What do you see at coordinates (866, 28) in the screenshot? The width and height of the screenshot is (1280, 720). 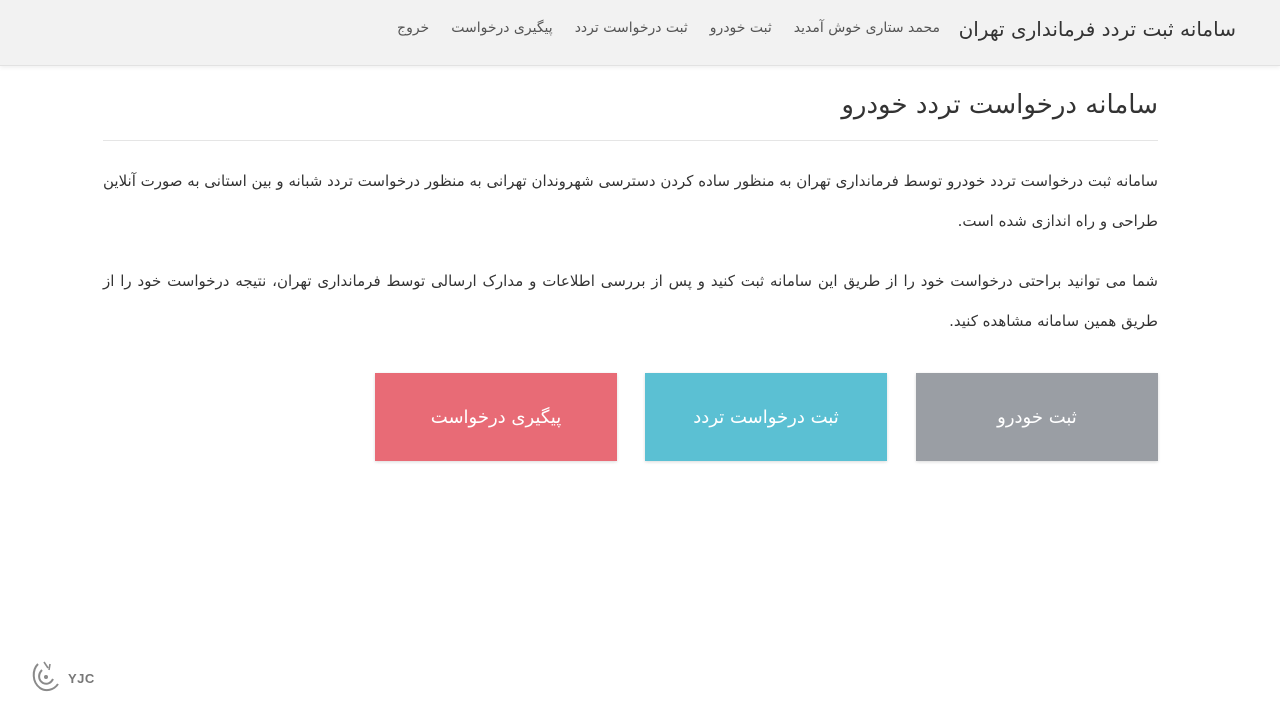 I see `welcome-user-text: محمد ستاری خوش آمدید` at bounding box center [866, 28].